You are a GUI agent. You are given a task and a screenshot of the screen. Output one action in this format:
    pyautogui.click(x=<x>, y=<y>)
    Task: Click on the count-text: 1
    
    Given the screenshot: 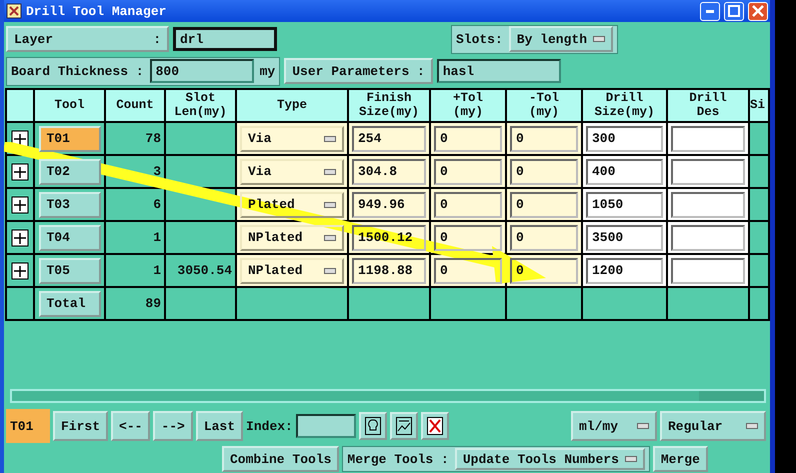 What is the action you would take?
    pyautogui.click(x=157, y=270)
    